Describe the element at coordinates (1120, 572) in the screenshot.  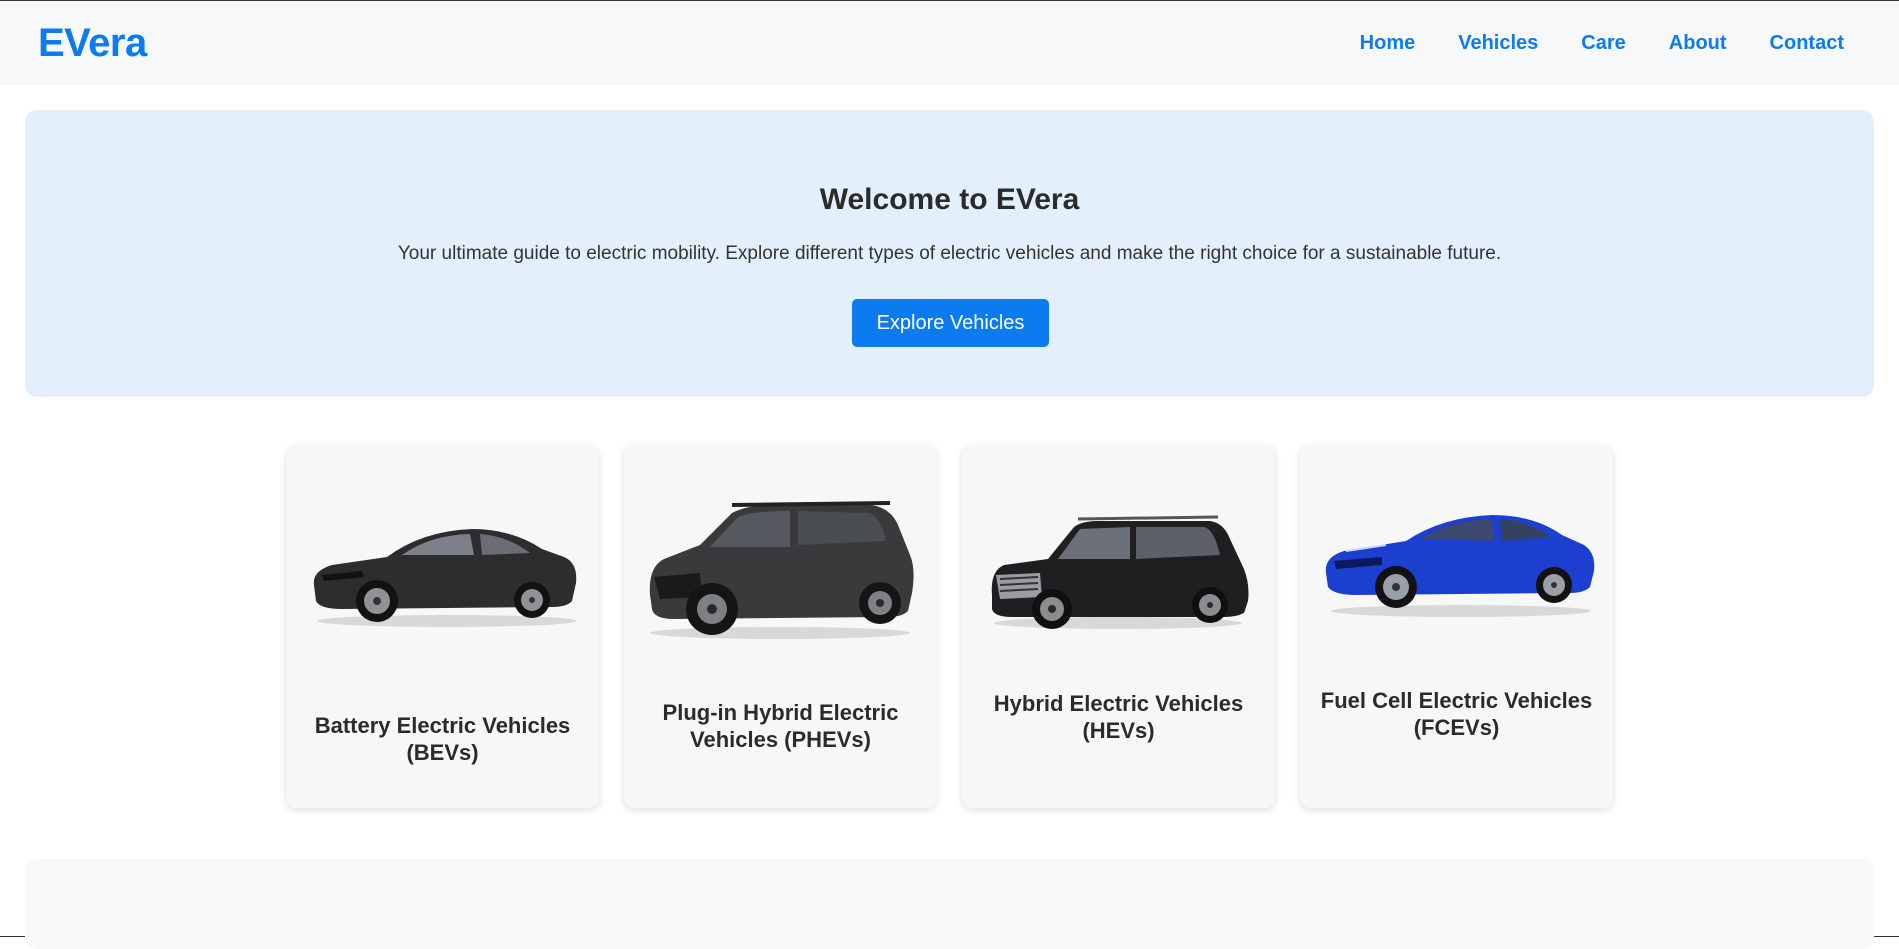
I see `black-suv-car-image` at that location.